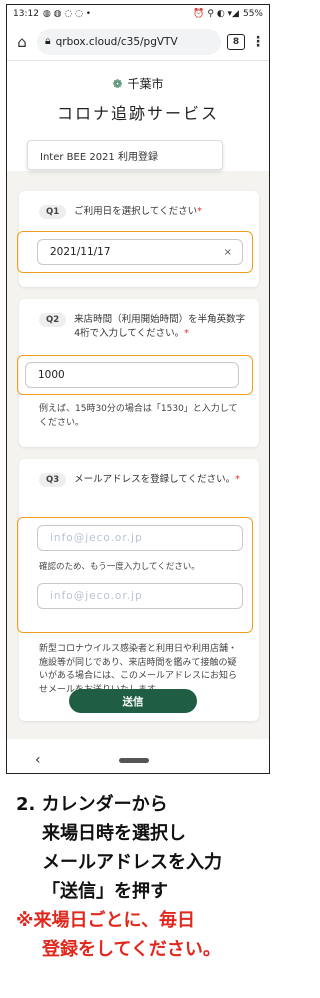  What do you see at coordinates (131, 949) in the screenshot?
I see `caption-warning-2: 登録をしてください。` at bounding box center [131, 949].